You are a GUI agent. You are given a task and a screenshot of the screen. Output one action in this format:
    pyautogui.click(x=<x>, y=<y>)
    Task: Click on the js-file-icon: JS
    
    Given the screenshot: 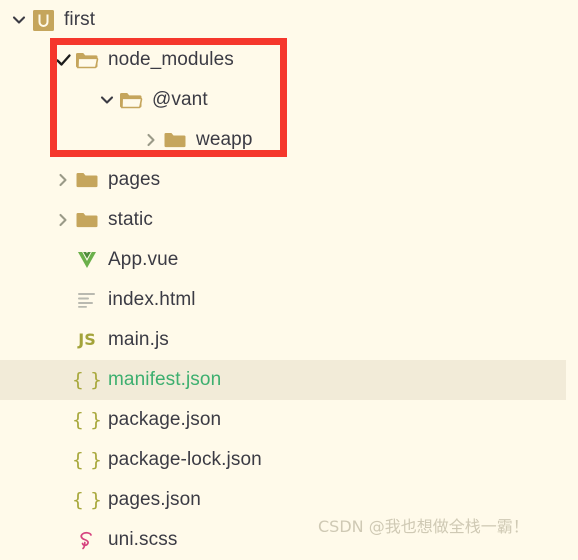 What is the action you would take?
    pyautogui.click(x=87, y=339)
    